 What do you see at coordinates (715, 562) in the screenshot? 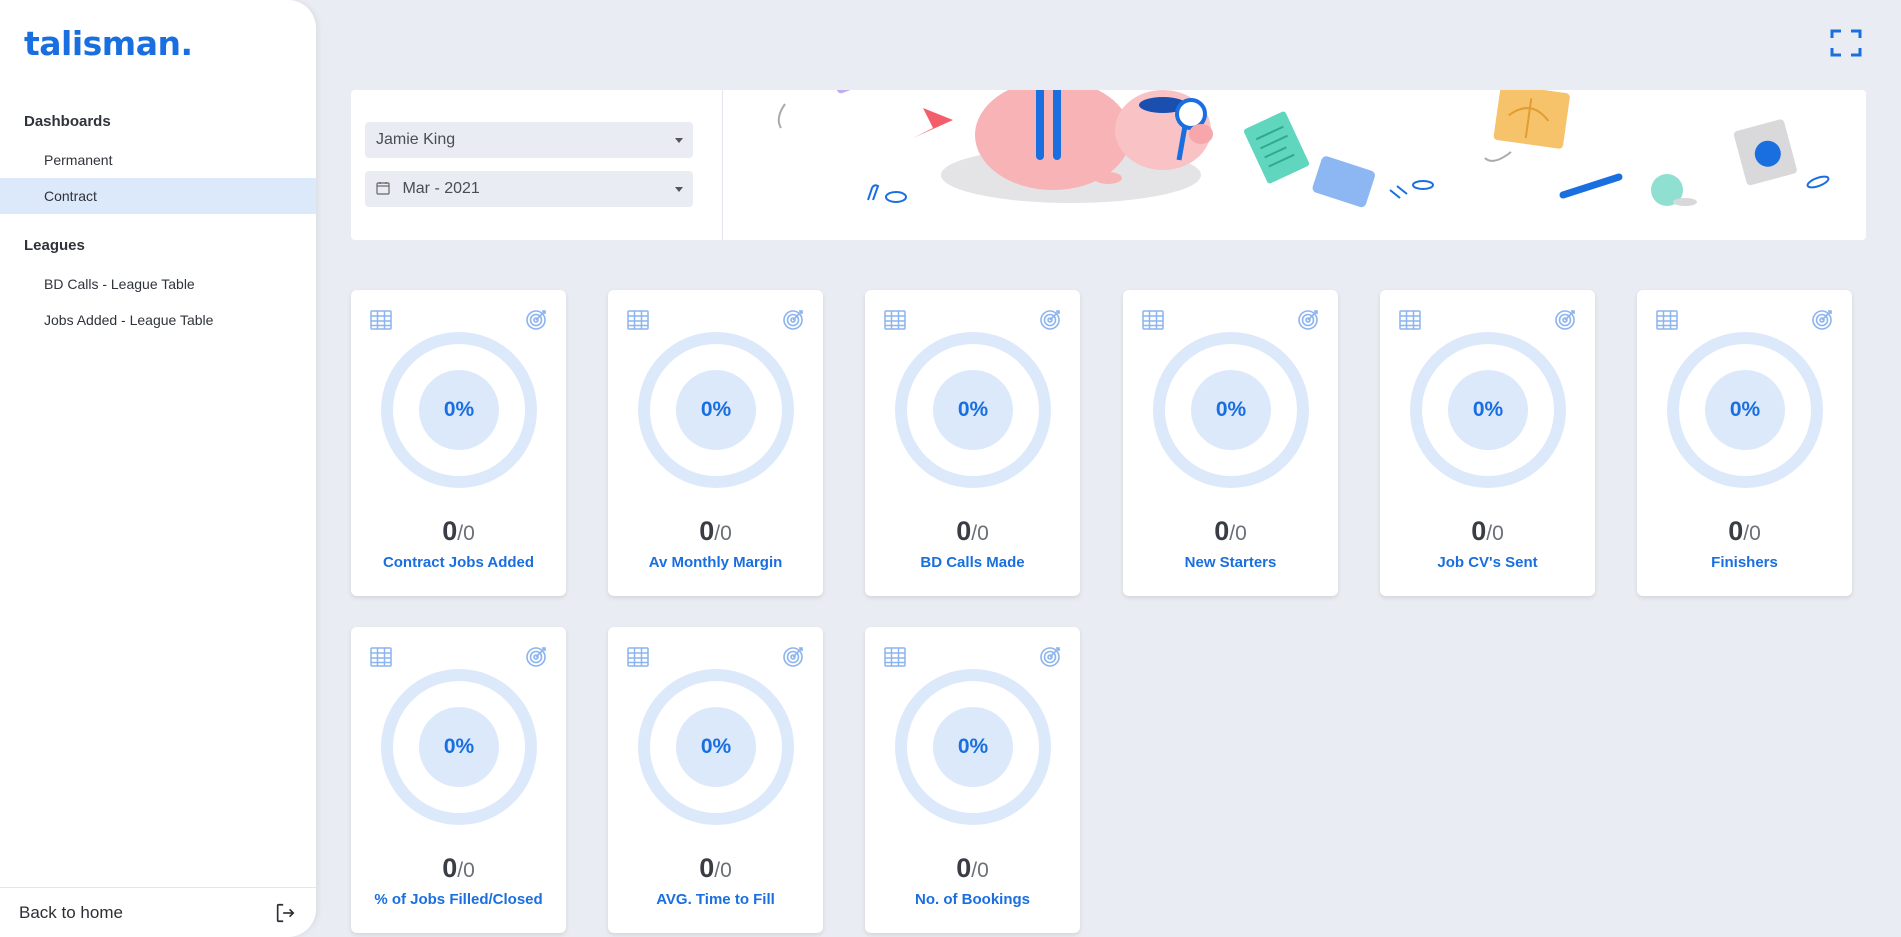
I see `metric-label: Av Monthly Margin` at bounding box center [715, 562].